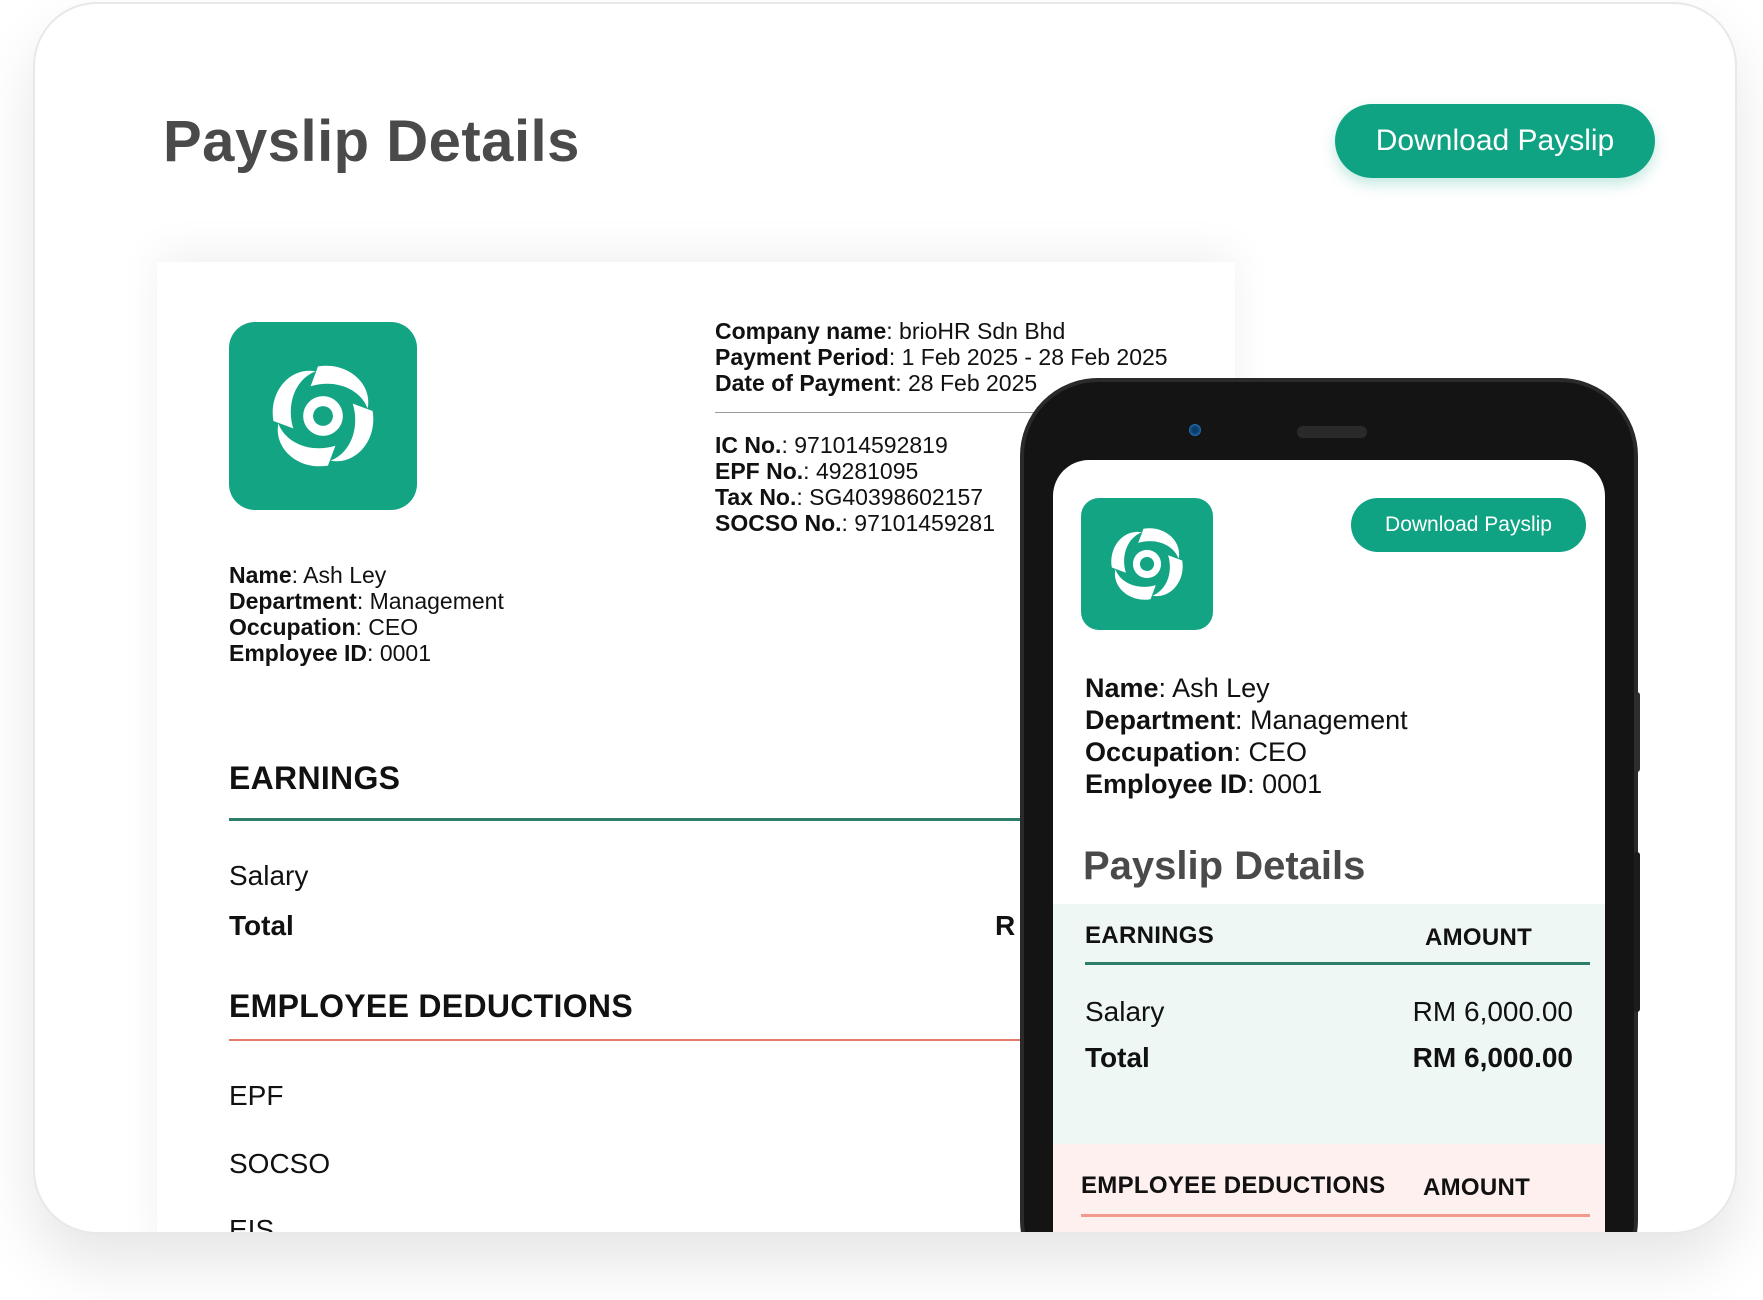  Describe the element at coordinates (1195, 430) in the screenshot. I see `camera-icon` at that location.